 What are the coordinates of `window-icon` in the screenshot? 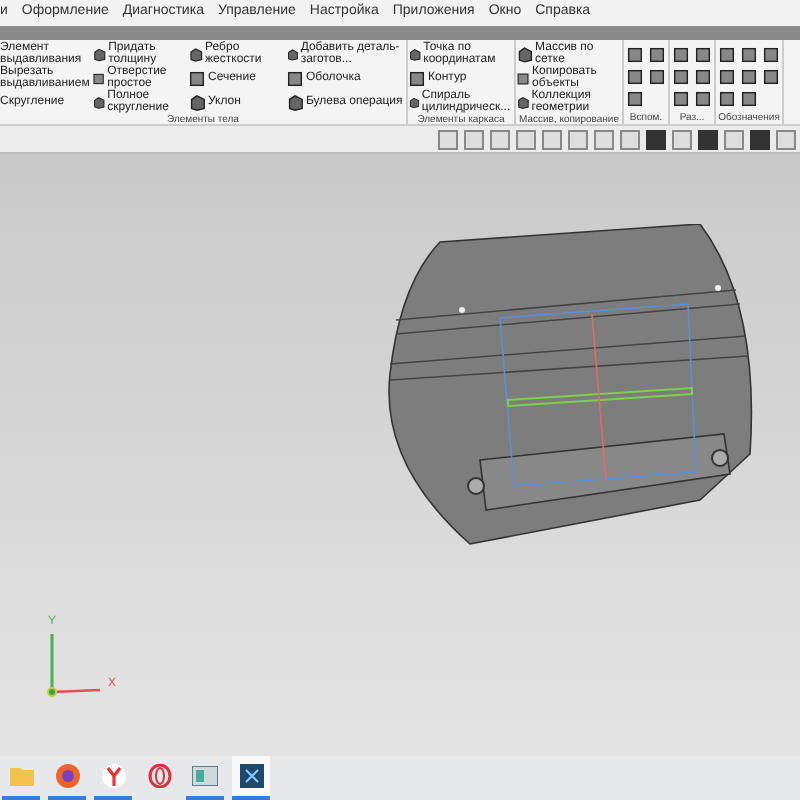 It's located at (205, 776).